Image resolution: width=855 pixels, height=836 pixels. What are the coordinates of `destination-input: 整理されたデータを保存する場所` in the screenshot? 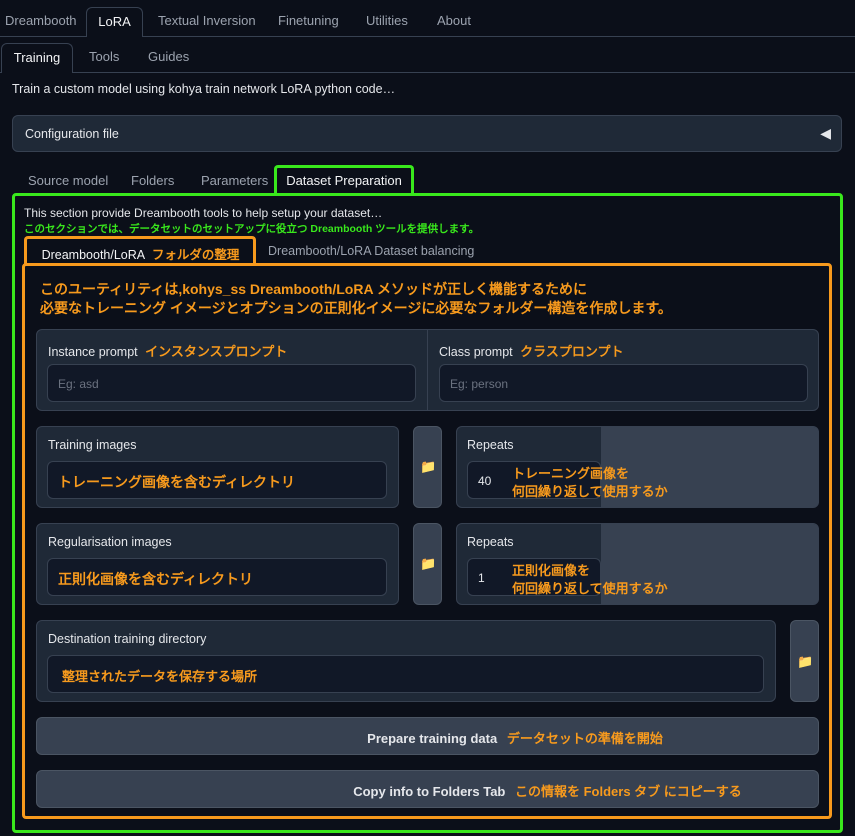 It's located at (405, 674).